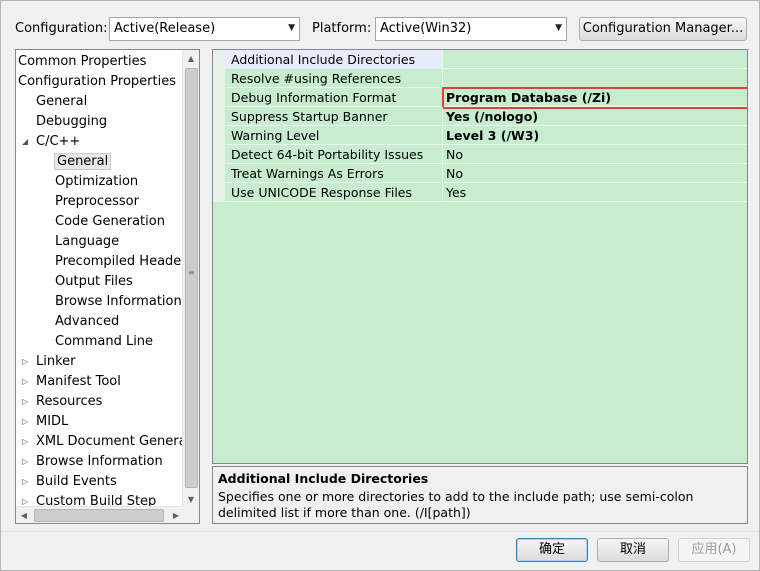 This screenshot has height=571, width=760. I want to click on tree-item-label: Precompiled Headers, so click(124, 261).